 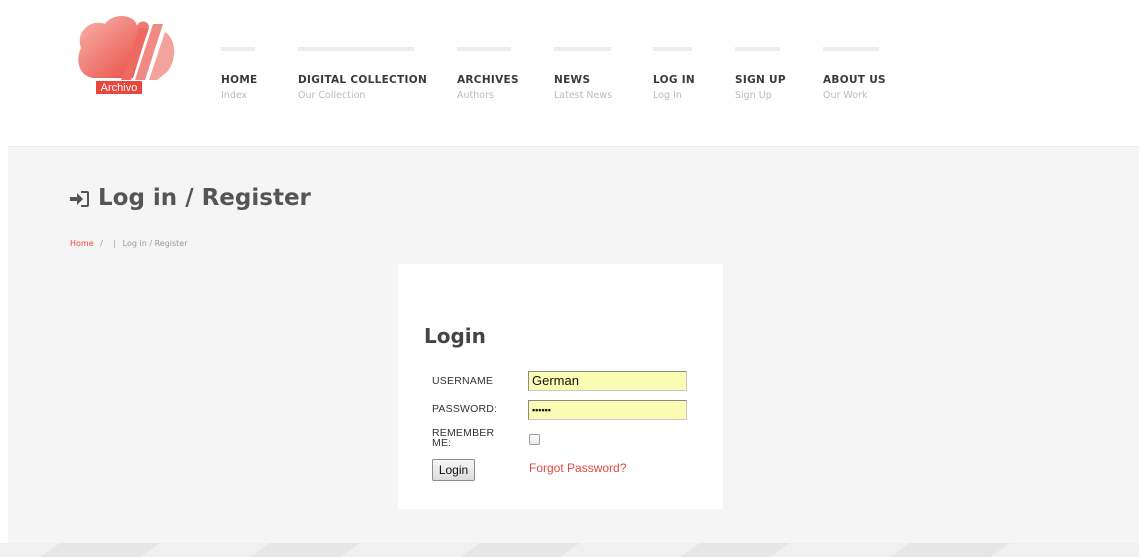 I want to click on nav-item-about-us: ABOUT US Our Work, so click(x=854, y=75).